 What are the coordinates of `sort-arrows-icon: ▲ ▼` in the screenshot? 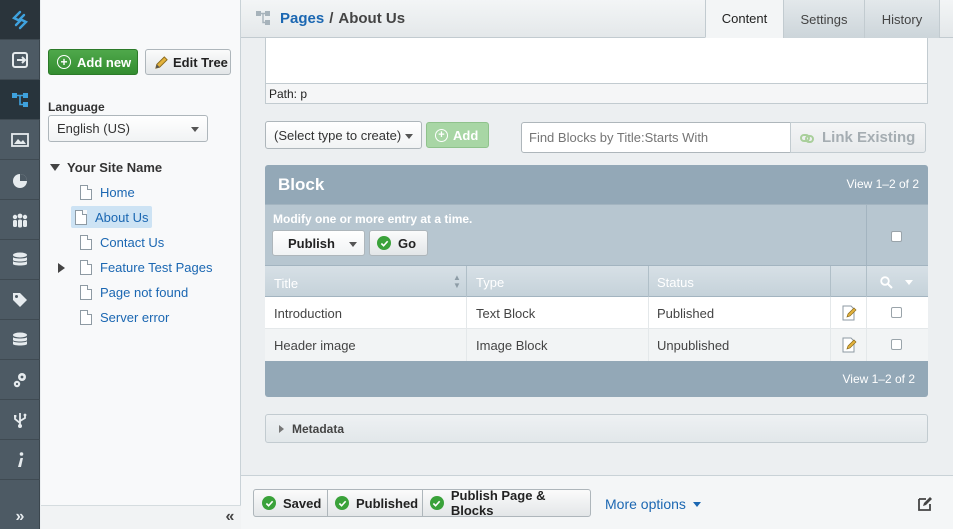 It's located at (457, 282).